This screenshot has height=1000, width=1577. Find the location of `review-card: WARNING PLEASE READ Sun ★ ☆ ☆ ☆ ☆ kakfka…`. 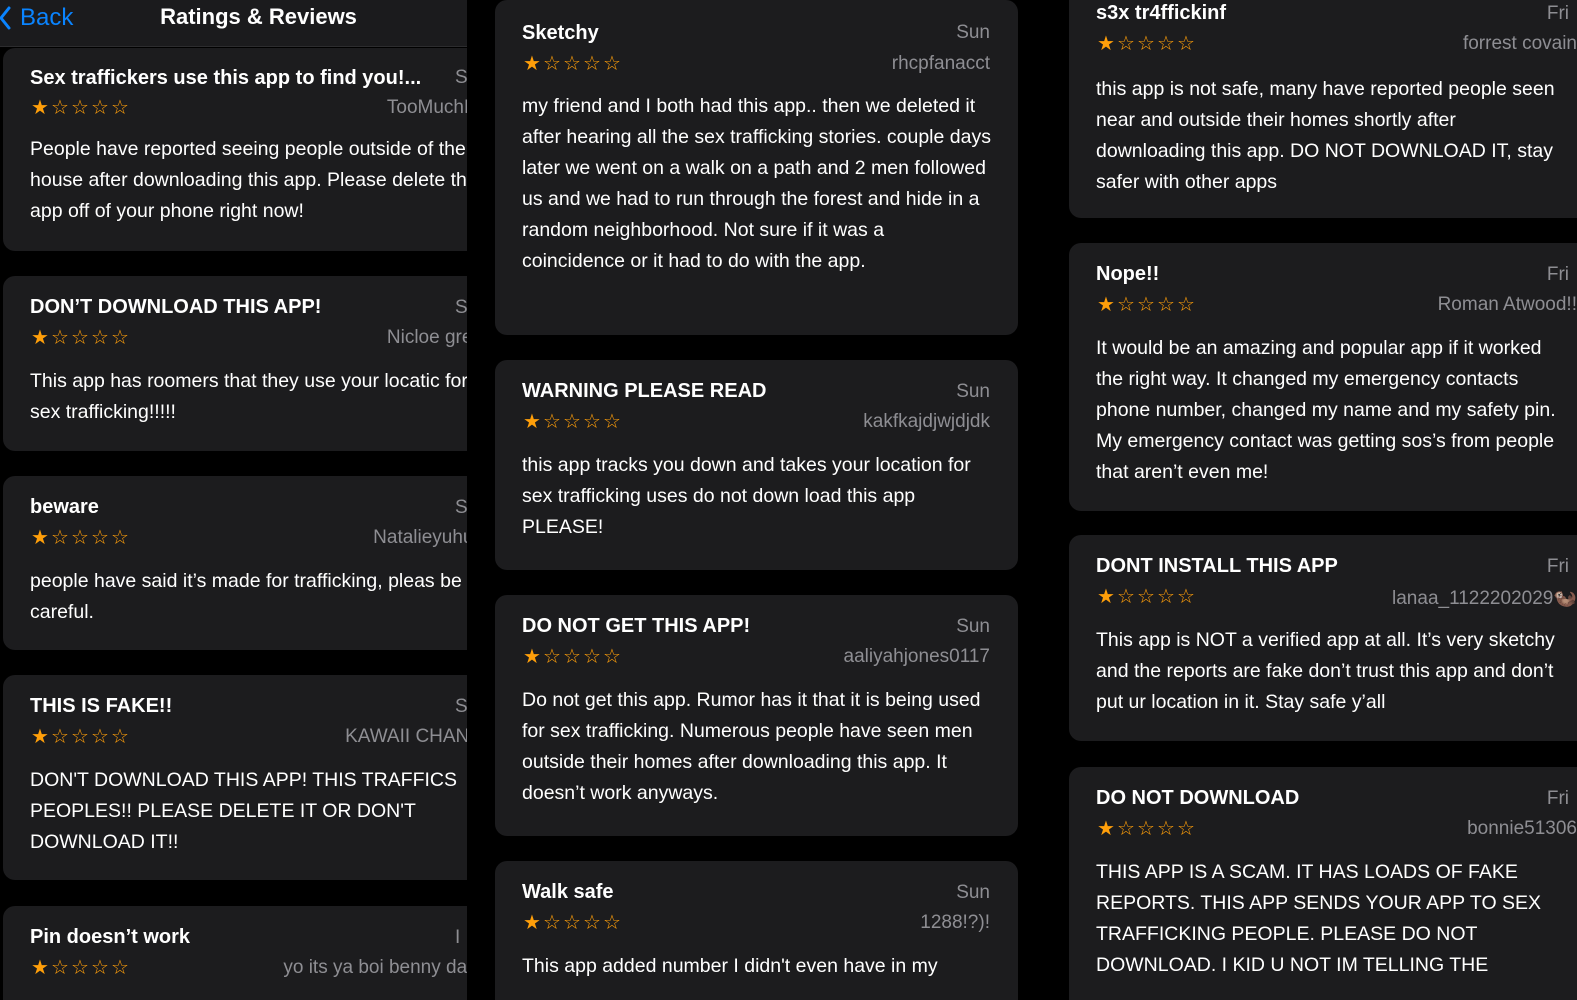

review-card: WARNING PLEASE READ Sun ★ ☆ ☆ ☆ ☆ kakfka… is located at coordinates (756, 465).